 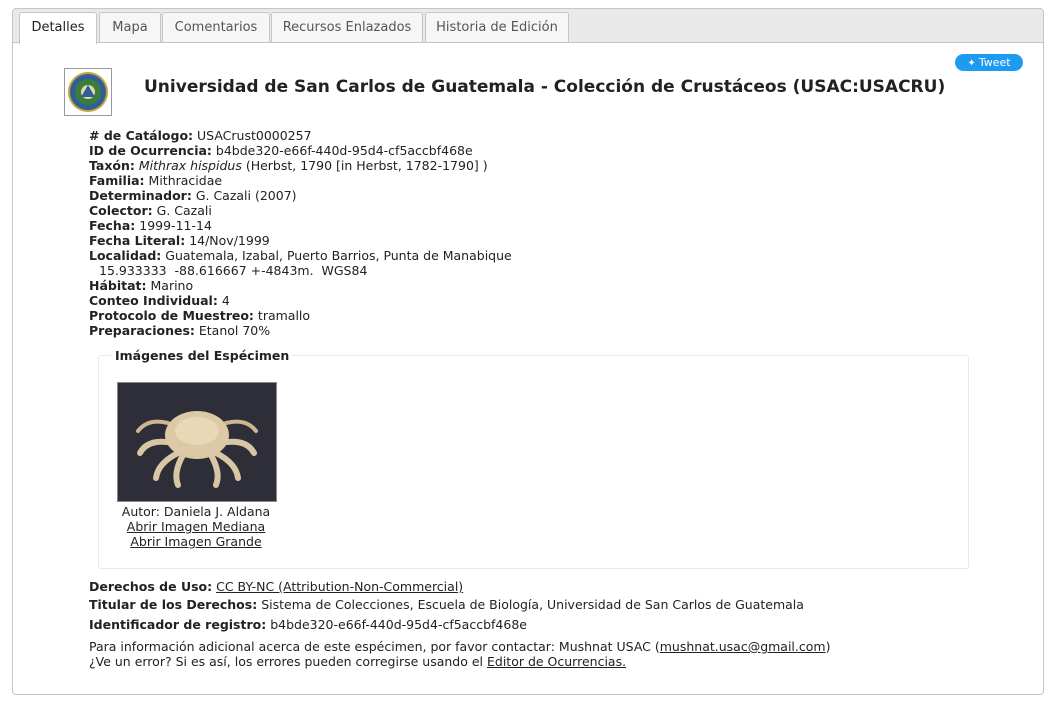 I want to click on institution-logo, so click(x=88, y=92).